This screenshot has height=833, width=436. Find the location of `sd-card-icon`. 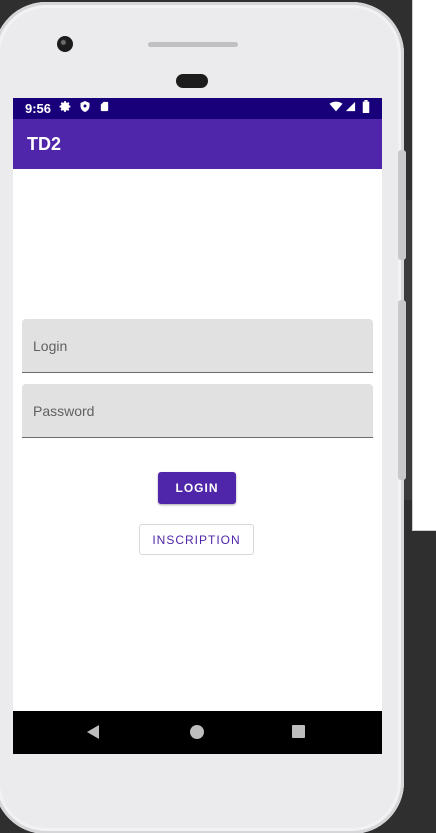

sd-card-icon is located at coordinates (104, 108).